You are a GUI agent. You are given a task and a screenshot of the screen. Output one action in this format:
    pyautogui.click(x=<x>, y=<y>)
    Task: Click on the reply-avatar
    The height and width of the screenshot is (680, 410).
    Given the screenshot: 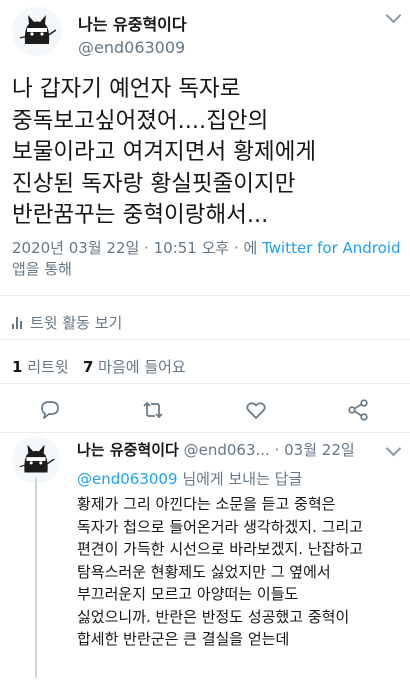 What is the action you would take?
    pyautogui.click(x=36, y=460)
    